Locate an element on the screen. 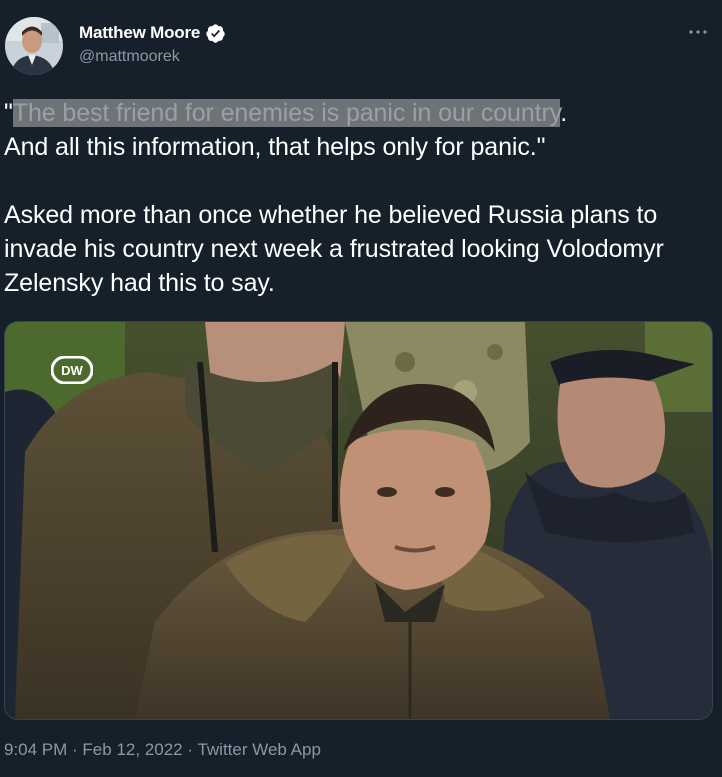  dw-logo-icon: DW is located at coordinates (72, 370).